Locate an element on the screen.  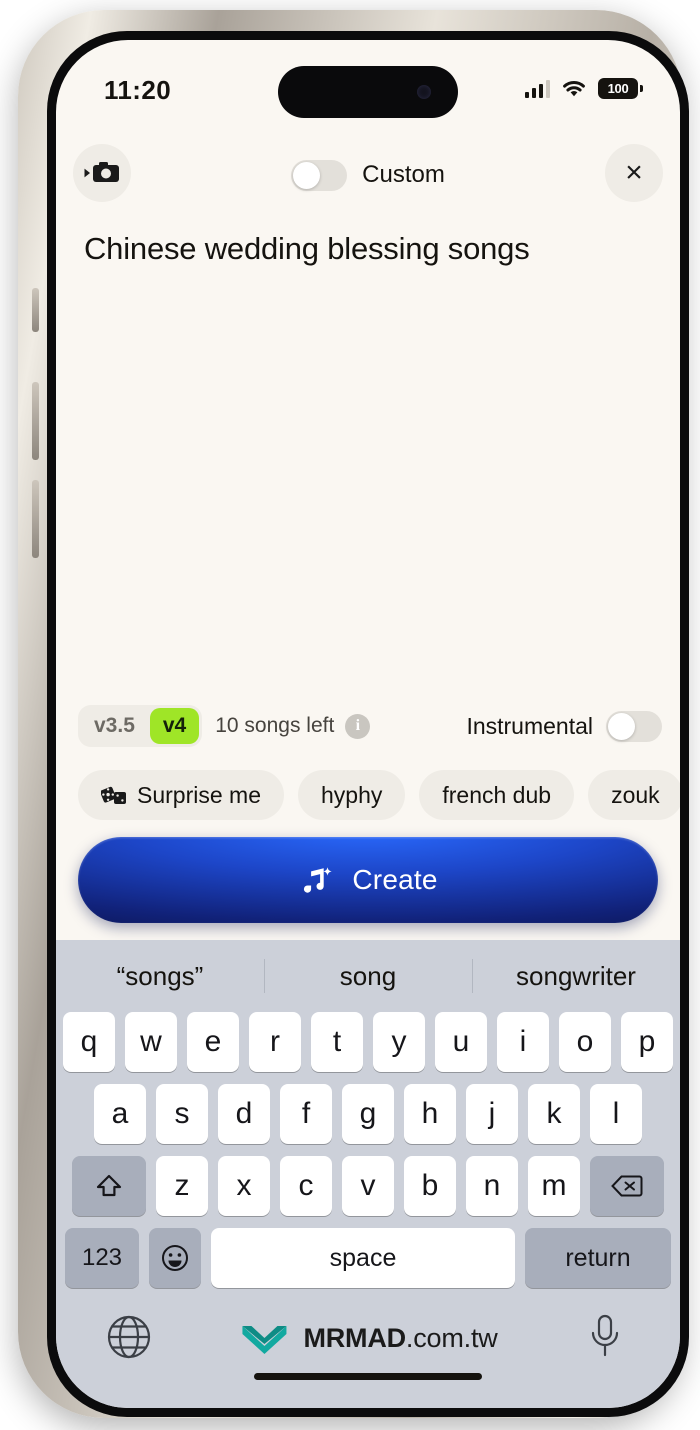
close-icon: × is located at coordinates (634, 172).